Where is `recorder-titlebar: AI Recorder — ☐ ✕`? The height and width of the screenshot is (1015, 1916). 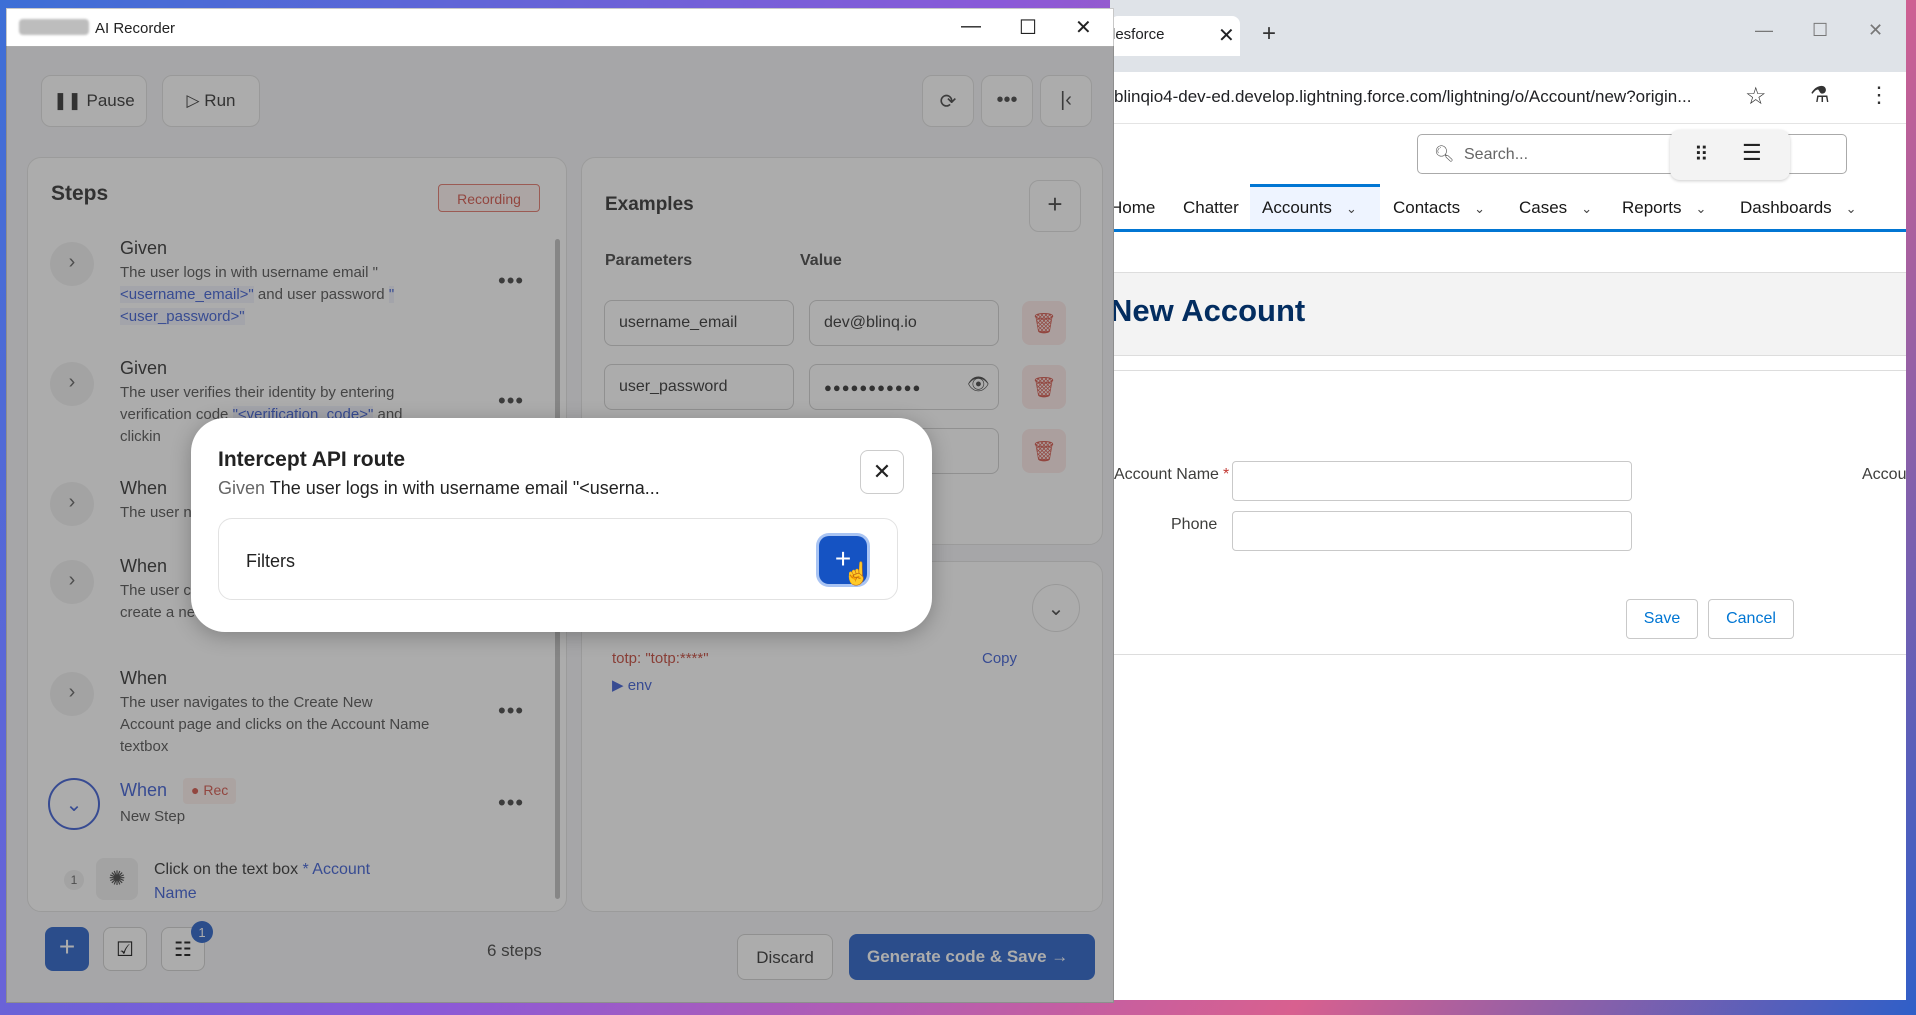 recorder-titlebar: AI Recorder — ☐ ✕ is located at coordinates (560, 28).